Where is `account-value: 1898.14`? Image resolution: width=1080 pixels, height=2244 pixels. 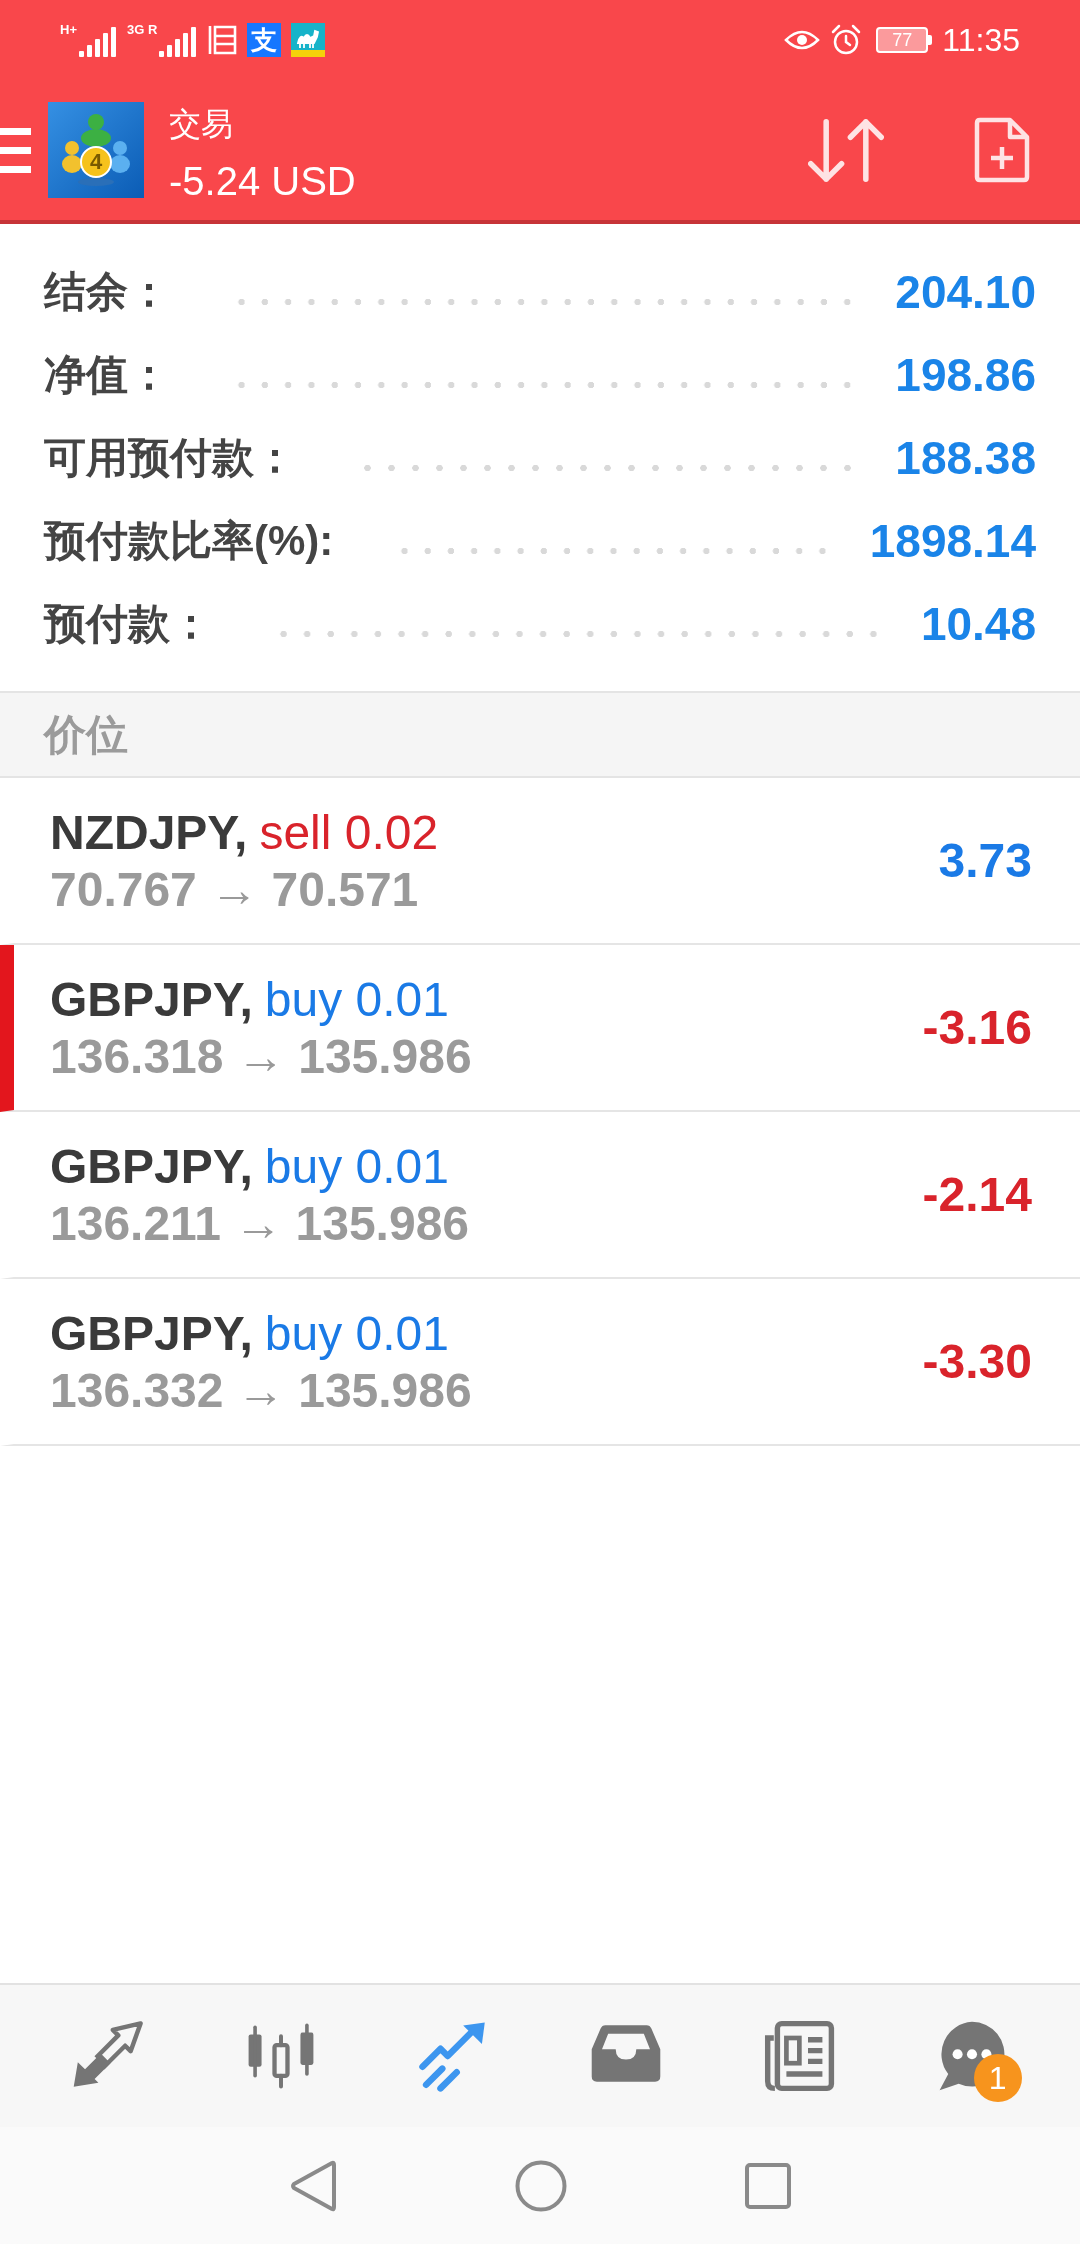 account-value: 1898.14 is located at coordinates (952, 540).